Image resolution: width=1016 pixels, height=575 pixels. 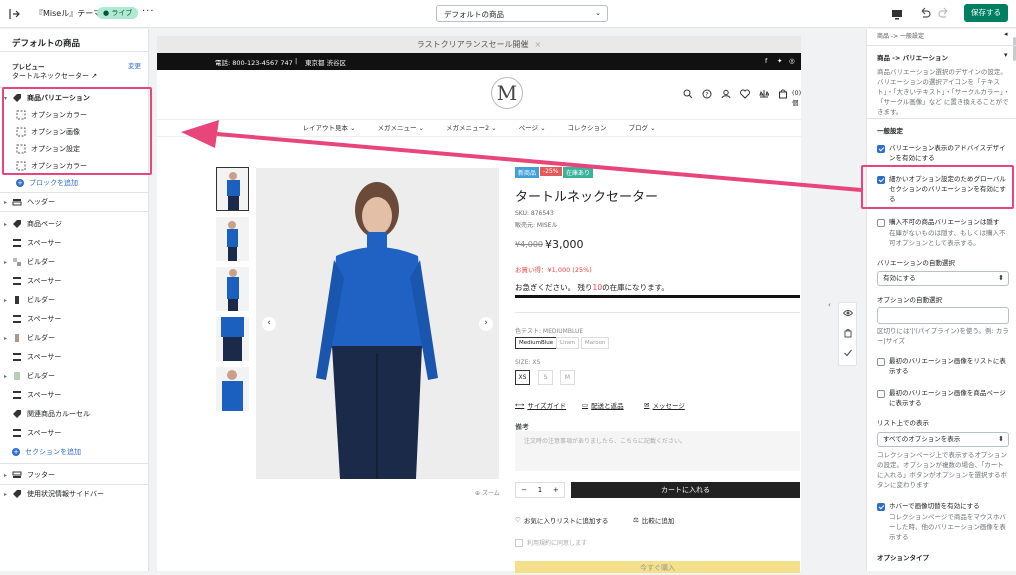 I want to click on block-option-image: オプション画像, so click(x=74, y=132).